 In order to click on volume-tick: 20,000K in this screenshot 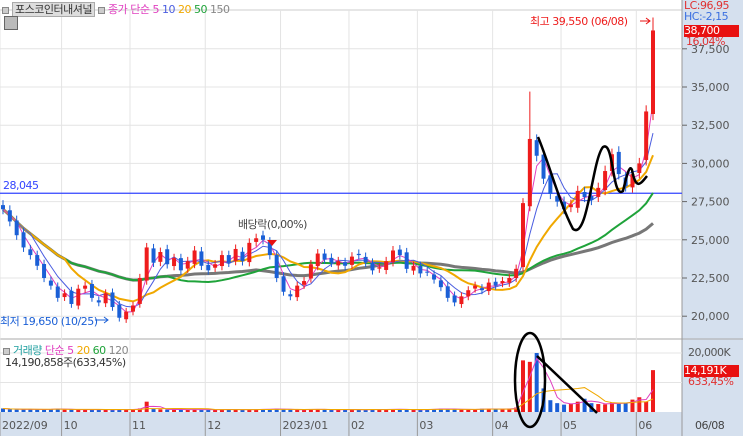, I will do `click(709, 352)`.